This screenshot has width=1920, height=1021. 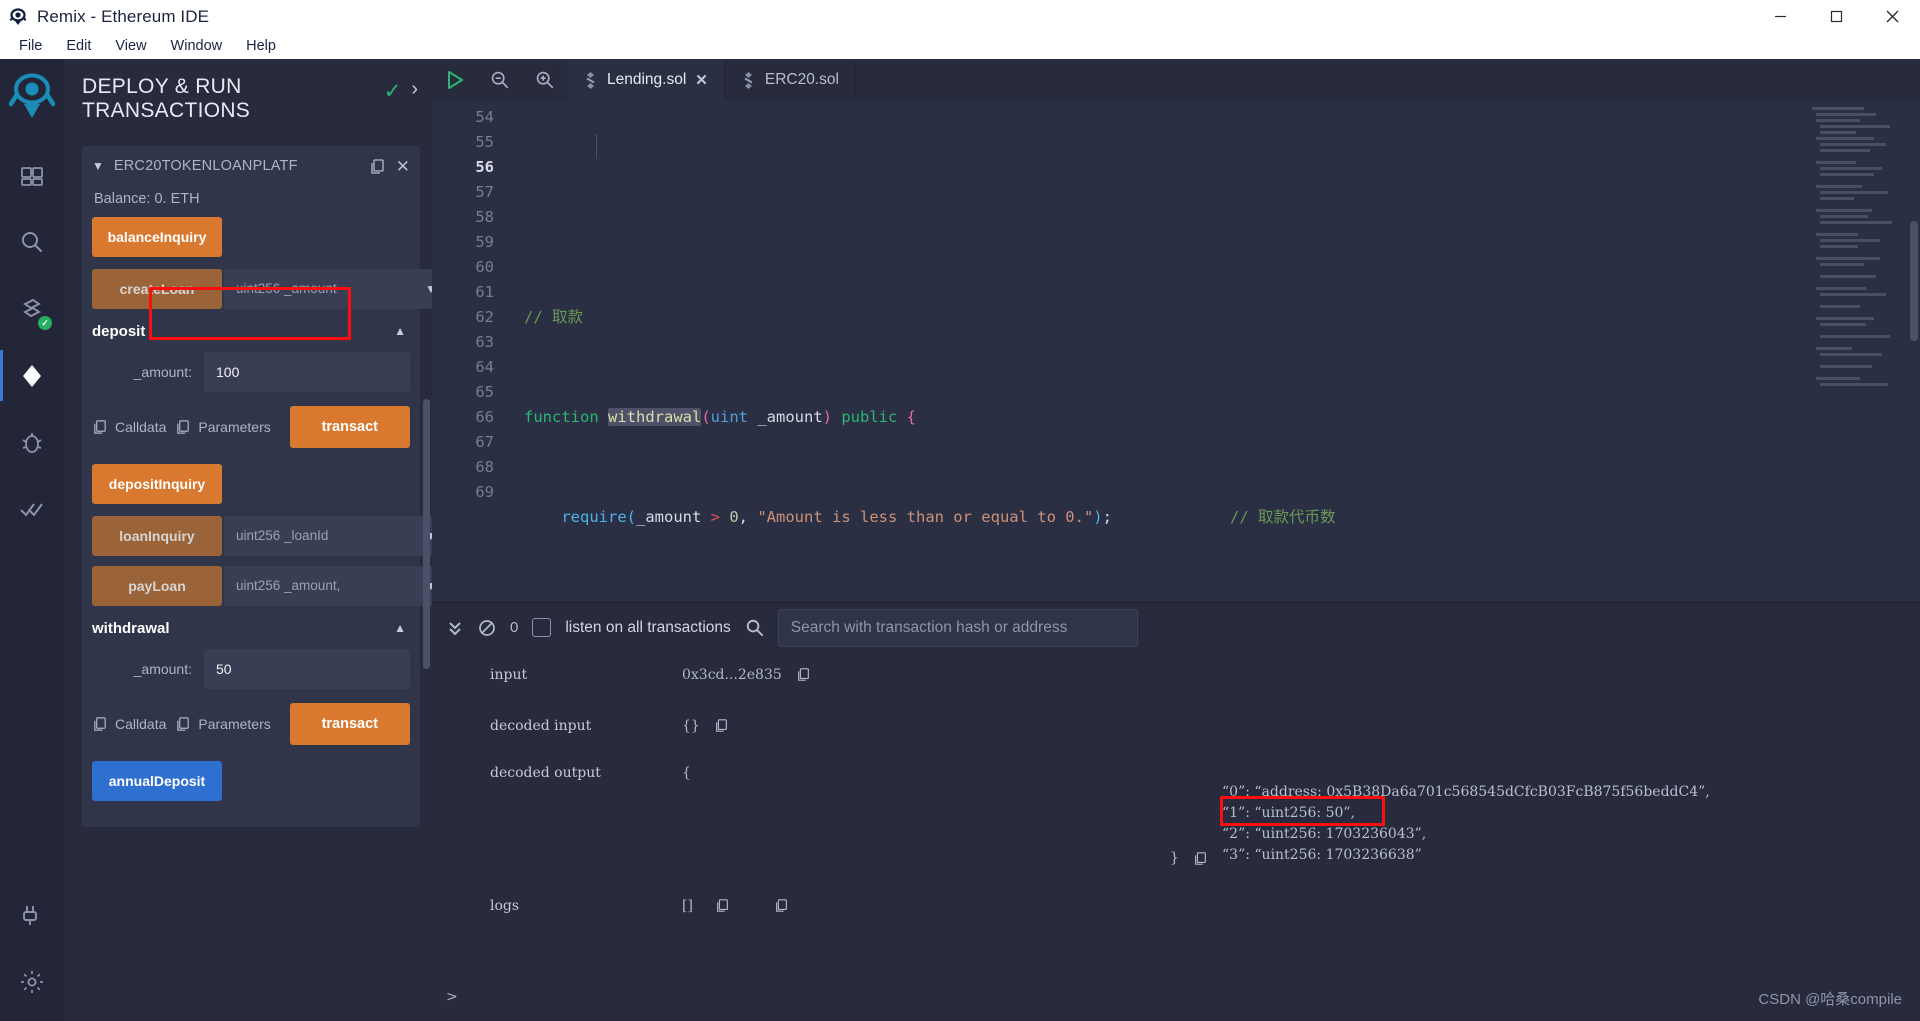 I want to click on deposit-transact-button: transact, so click(x=349, y=426).